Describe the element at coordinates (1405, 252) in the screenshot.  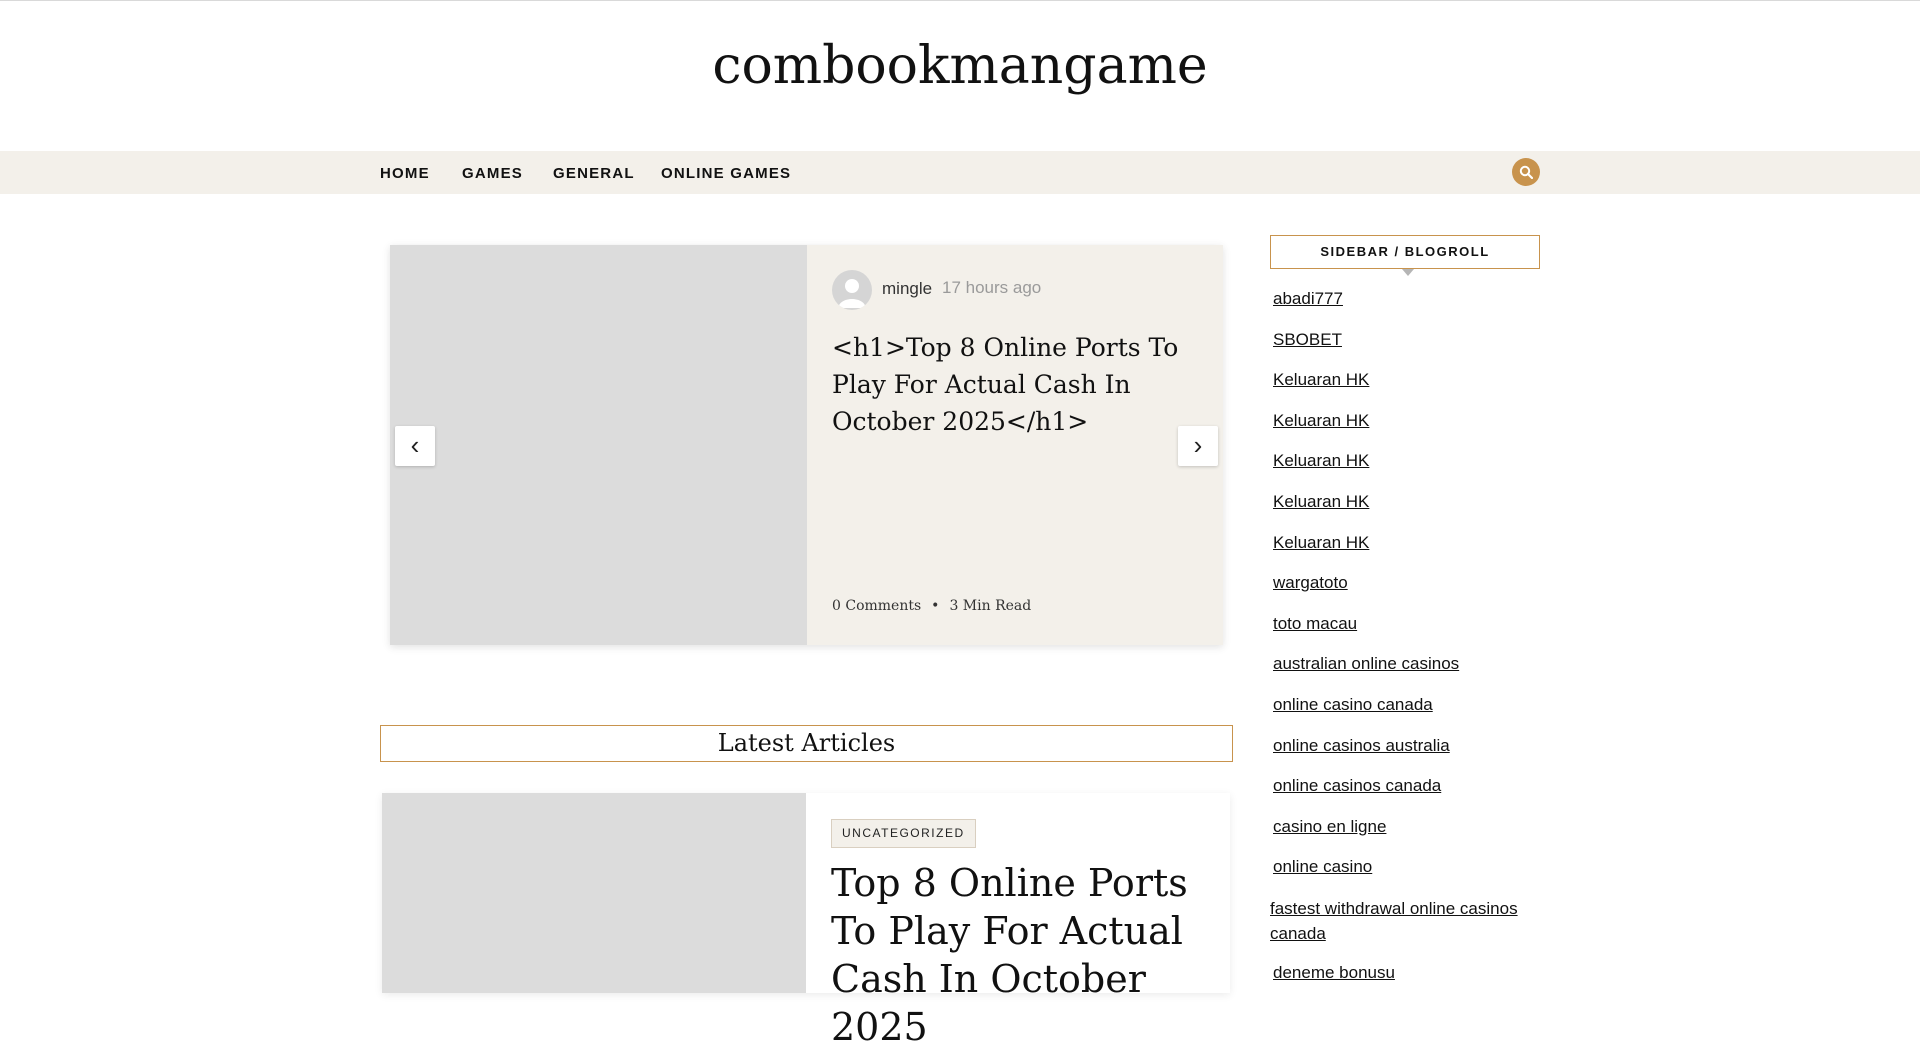
I see `sidebar-heading: SIDEBAR / BLOGROLL` at that location.